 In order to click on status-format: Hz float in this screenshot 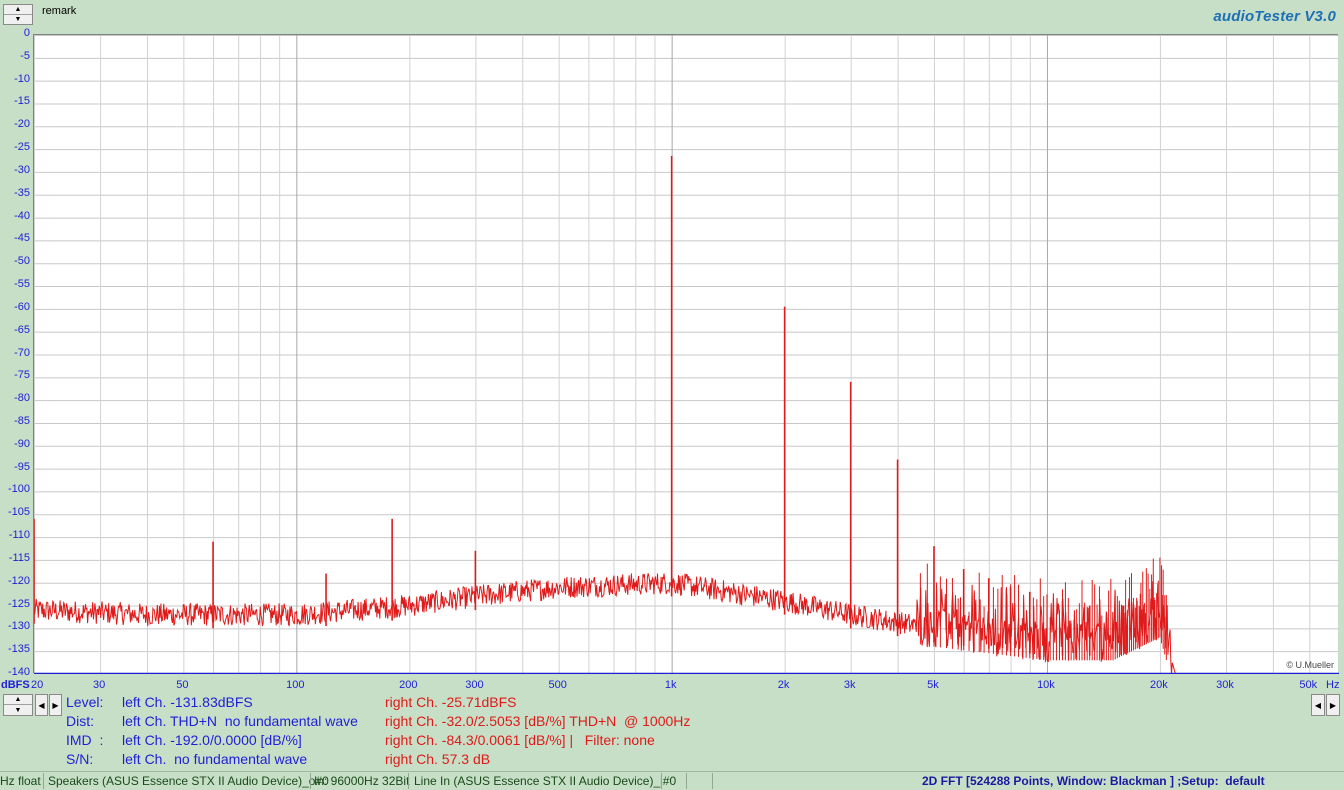, I will do `click(20, 781)`.